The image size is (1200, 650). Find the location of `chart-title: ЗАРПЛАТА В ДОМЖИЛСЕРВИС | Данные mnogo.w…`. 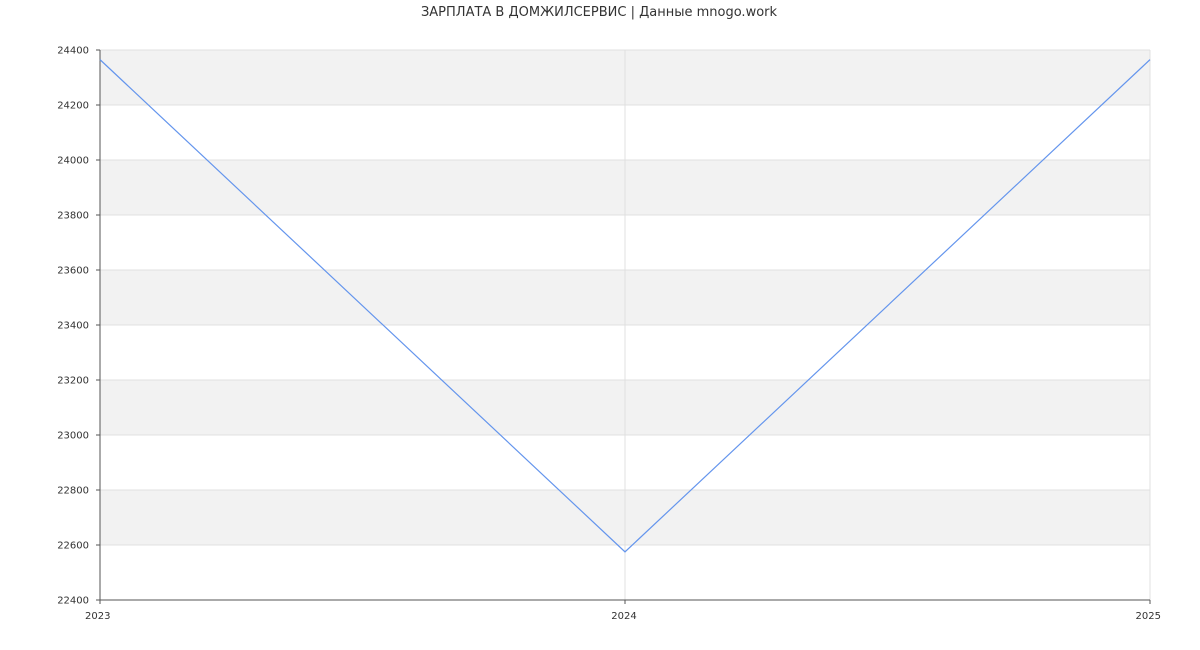

chart-title: ЗАРПЛАТА В ДОМЖИЛСЕРВИС | Данные mnogo.w… is located at coordinates (599, 12).